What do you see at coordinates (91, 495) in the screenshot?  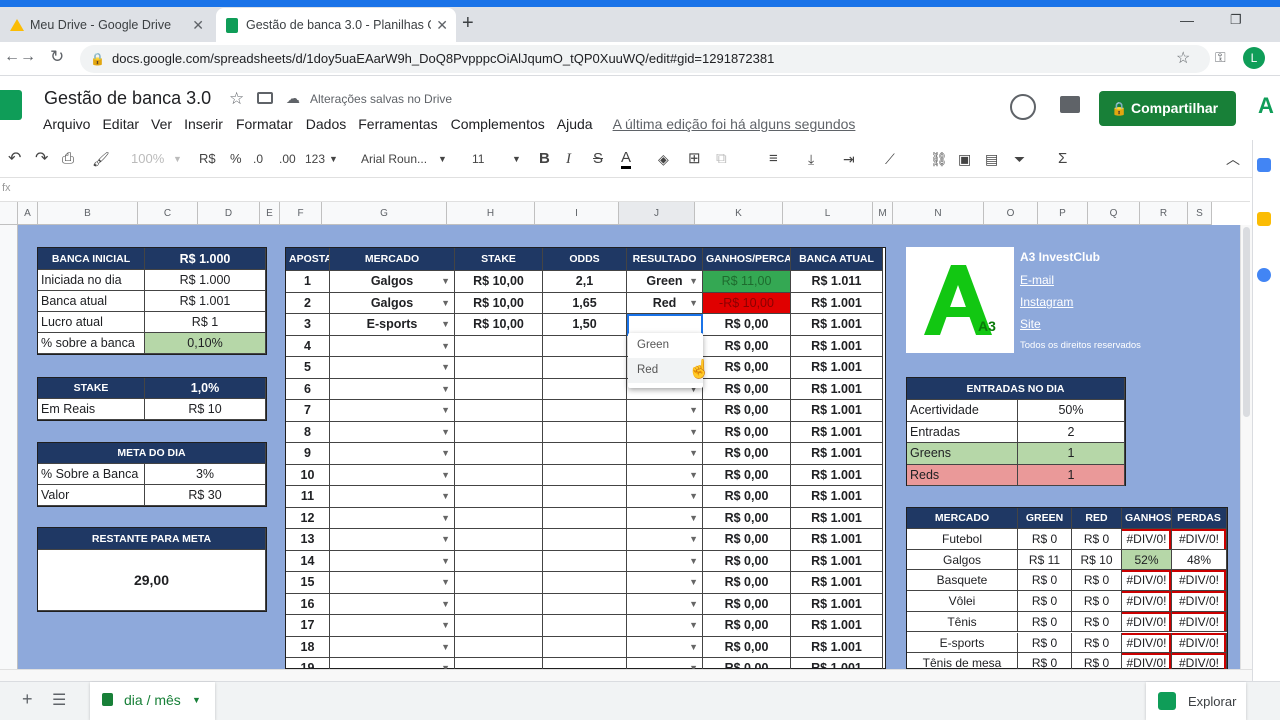 I see `meta-label: Valor` at bounding box center [91, 495].